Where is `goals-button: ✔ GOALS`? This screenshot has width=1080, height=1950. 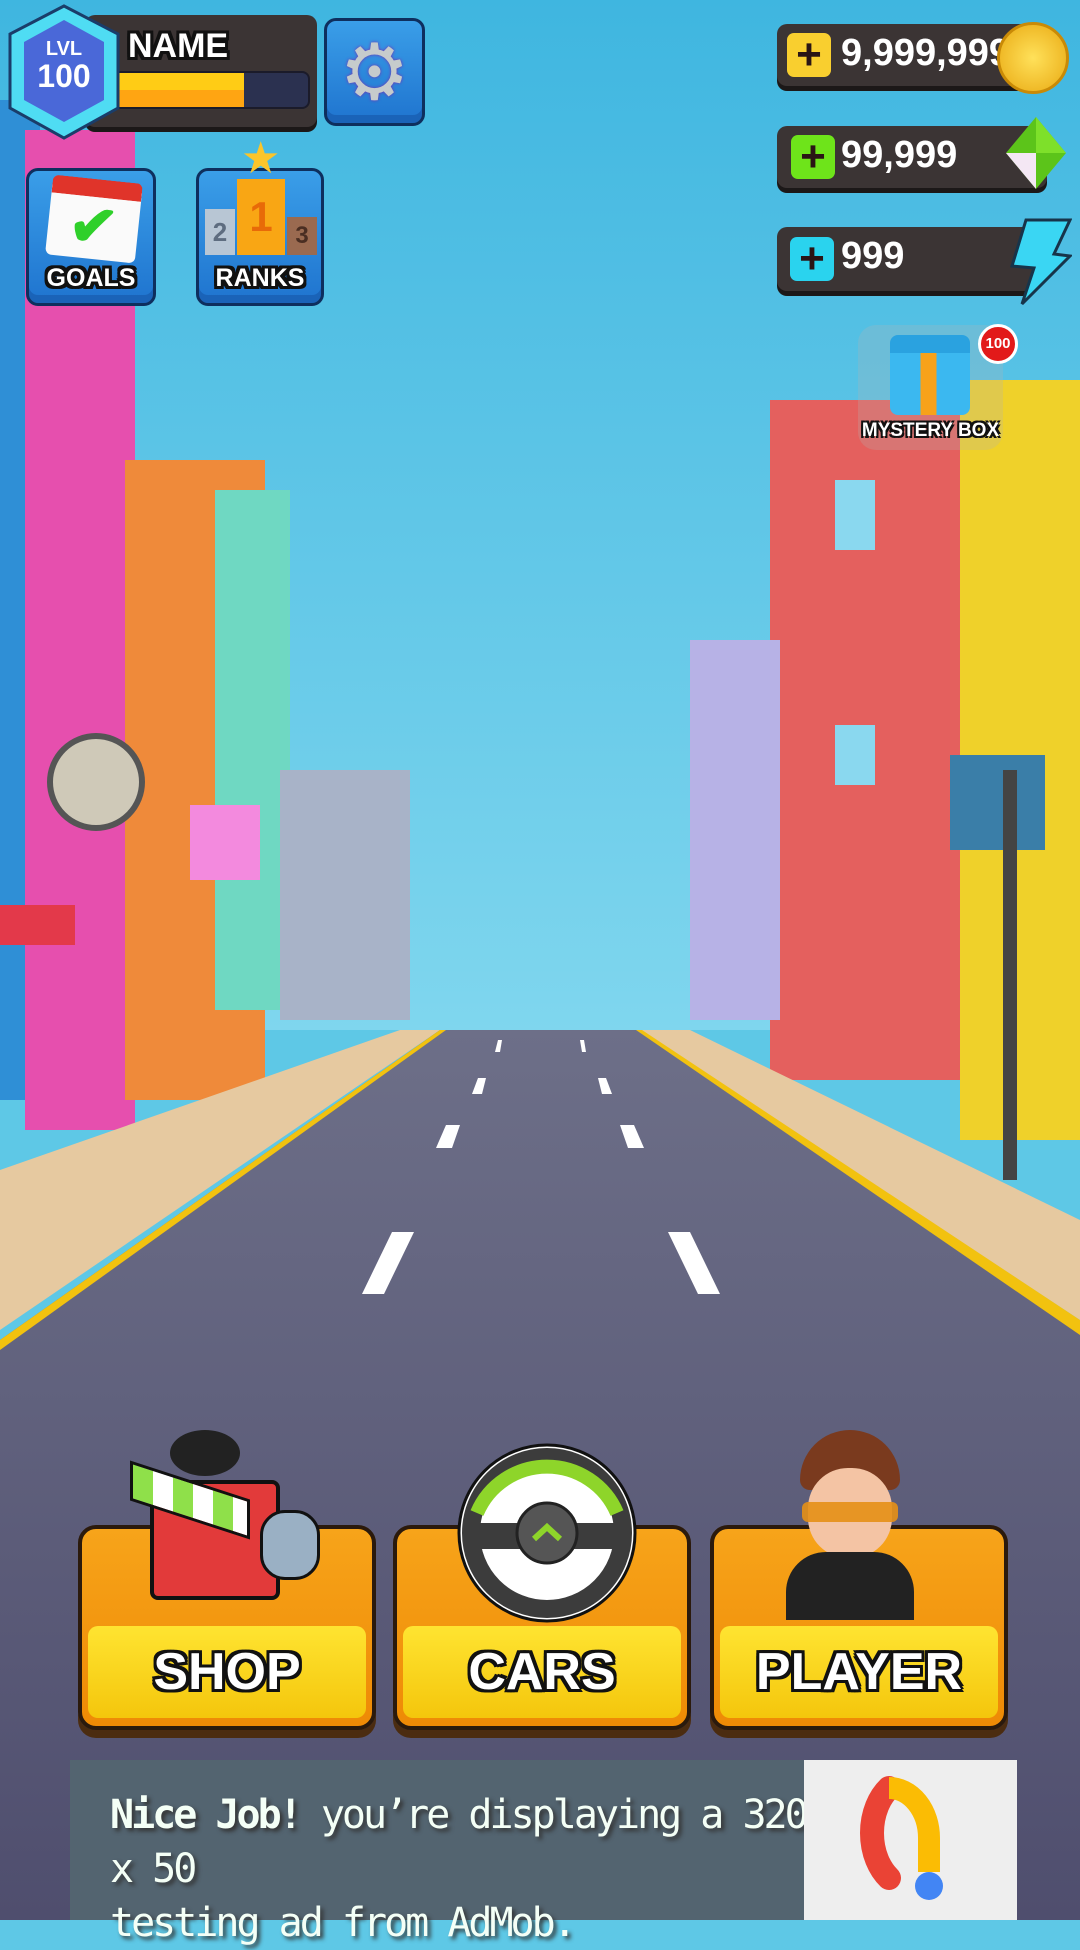 goals-button: ✔ GOALS is located at coordinates (91, 237).